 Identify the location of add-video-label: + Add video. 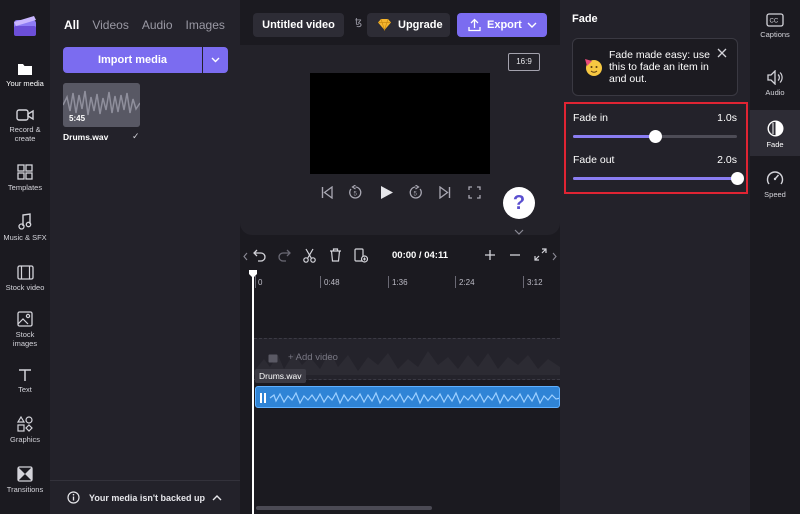
(313, 357).